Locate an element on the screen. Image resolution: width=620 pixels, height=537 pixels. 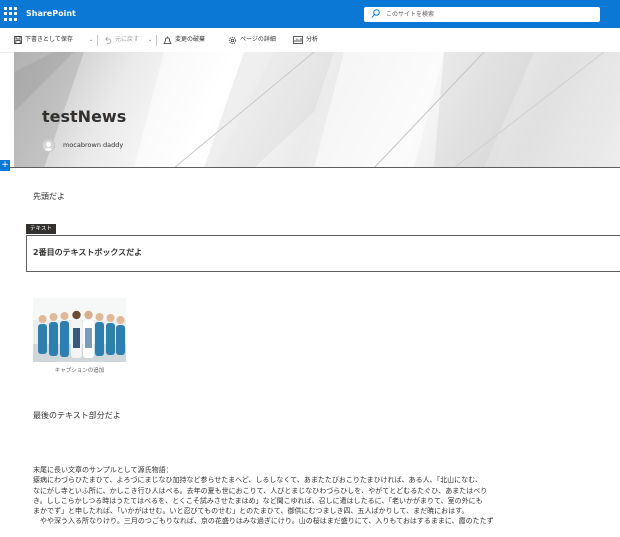
undo-icon is located at coordinates (108, 40).